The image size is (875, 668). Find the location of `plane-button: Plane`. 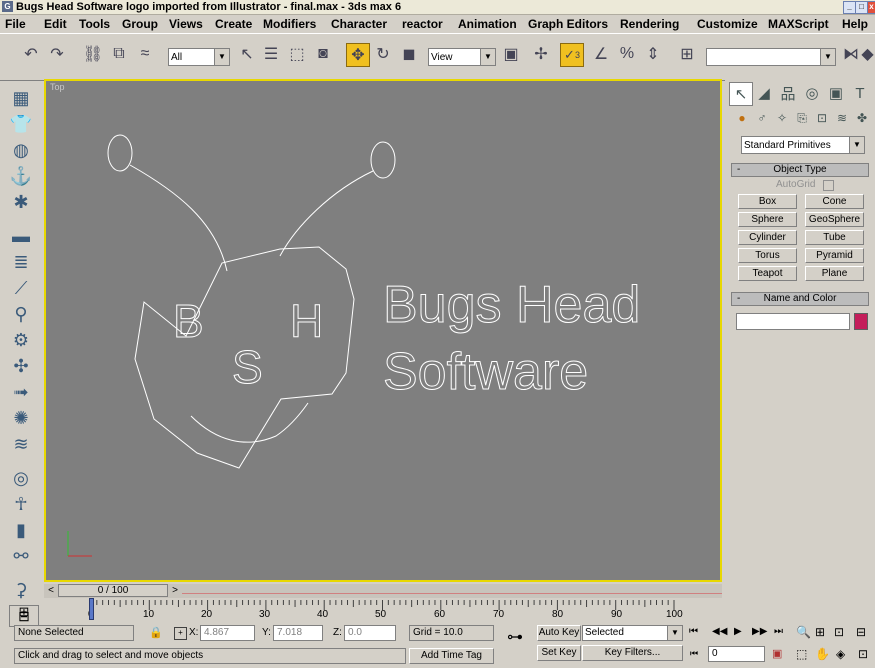

plane-button: Plane is located at coordinates (834, 273).